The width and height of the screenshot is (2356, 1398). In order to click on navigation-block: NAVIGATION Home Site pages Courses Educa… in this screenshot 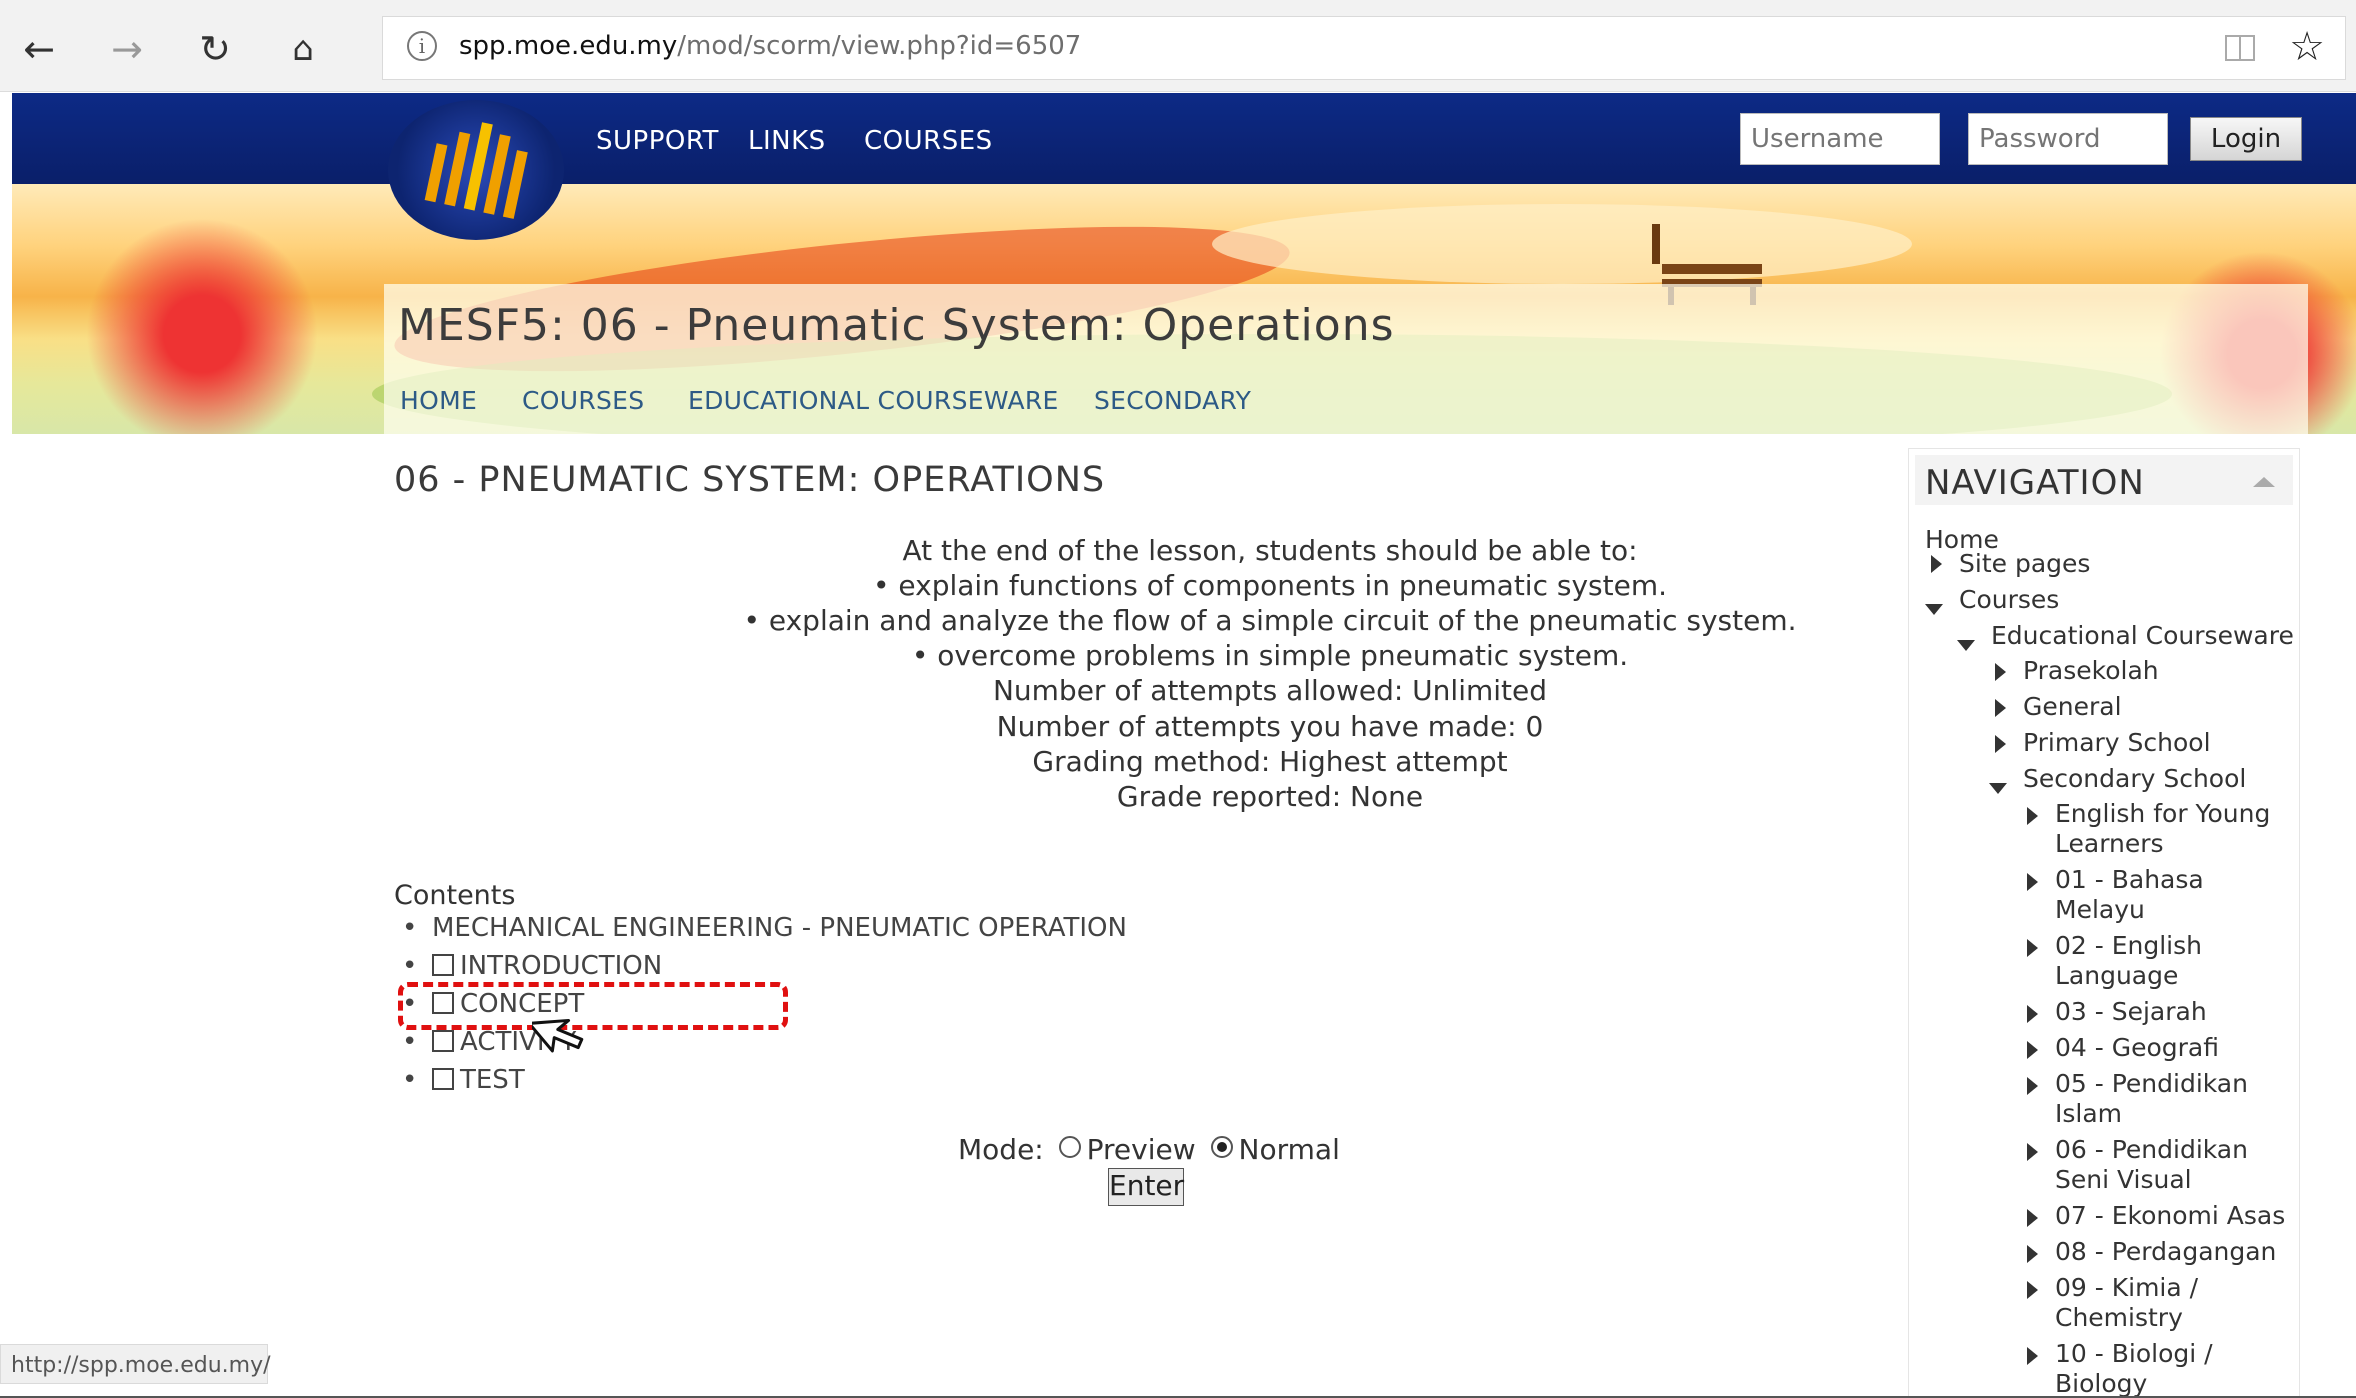, I will do `click(2104, 923)`.